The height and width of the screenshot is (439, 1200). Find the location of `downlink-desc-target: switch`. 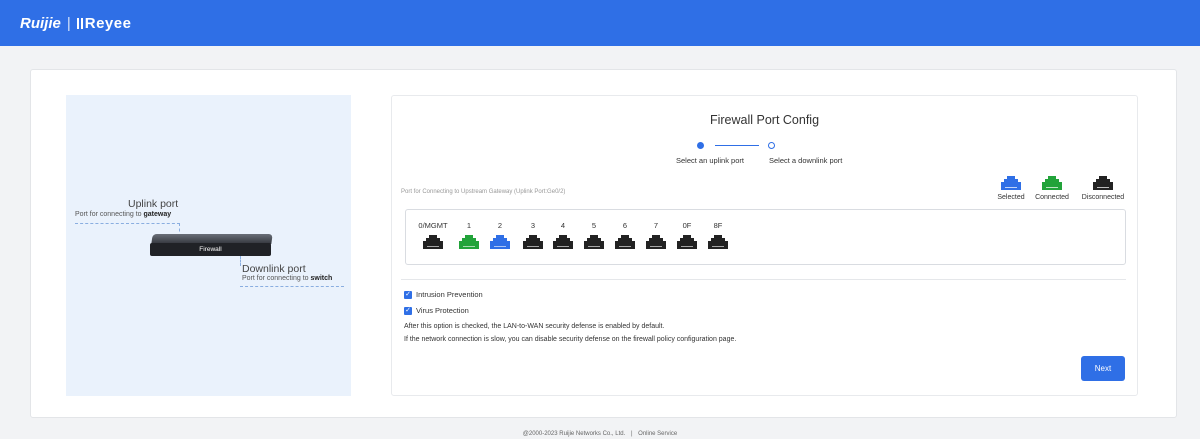

downlink-desc-target: switch is located at coordinates (321, 278).